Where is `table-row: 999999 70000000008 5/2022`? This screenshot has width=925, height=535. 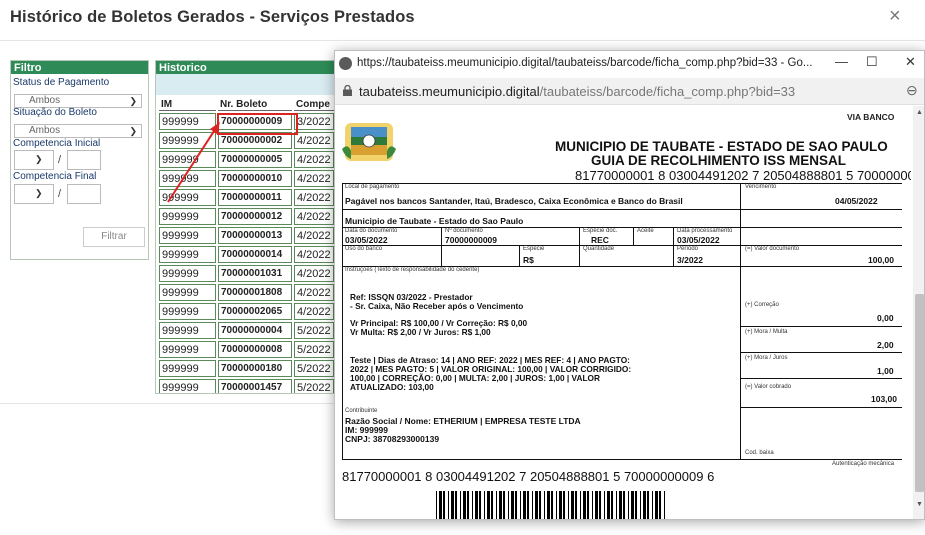 table-row: 999999 70000000008 5/2022 is located at coordinates (246, 349).